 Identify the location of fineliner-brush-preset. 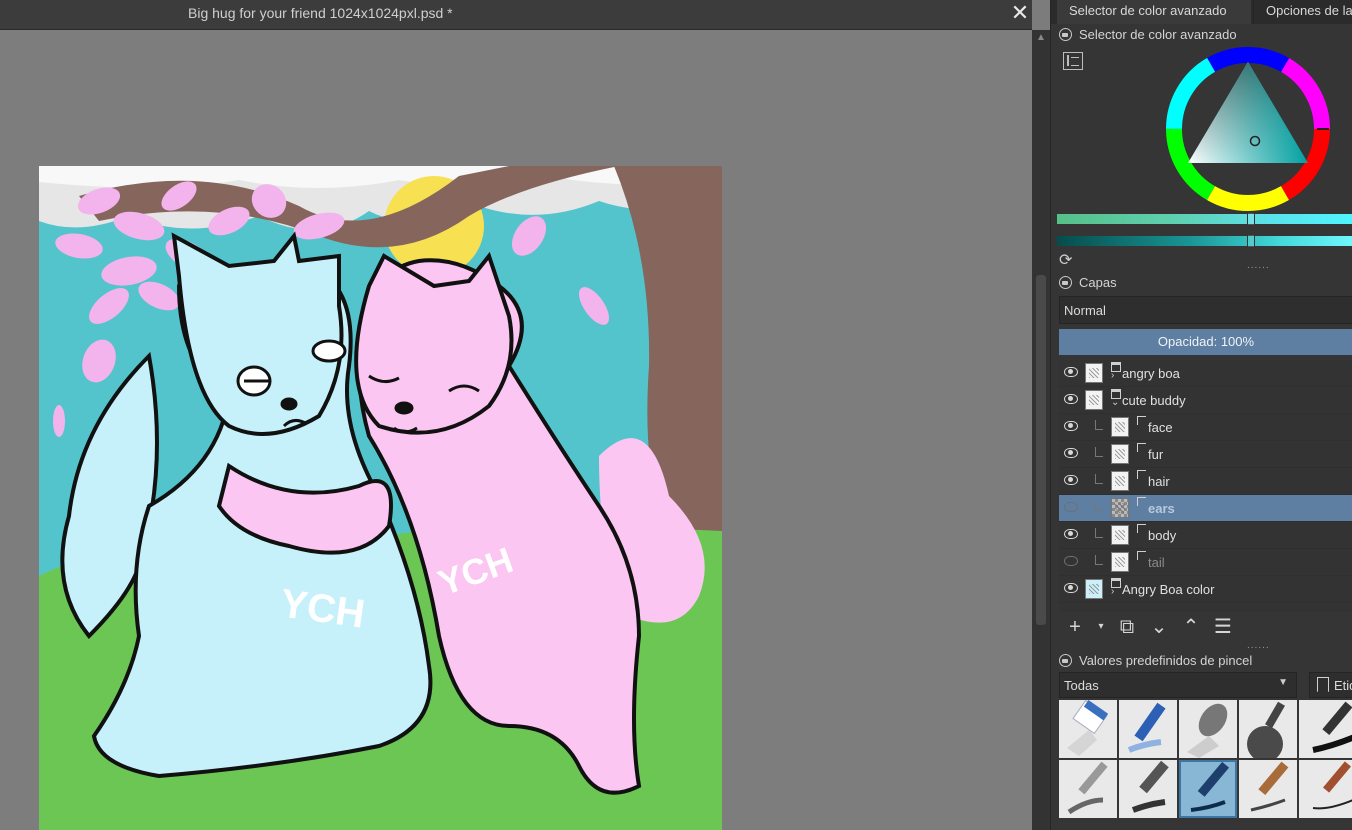
(1208, 789).